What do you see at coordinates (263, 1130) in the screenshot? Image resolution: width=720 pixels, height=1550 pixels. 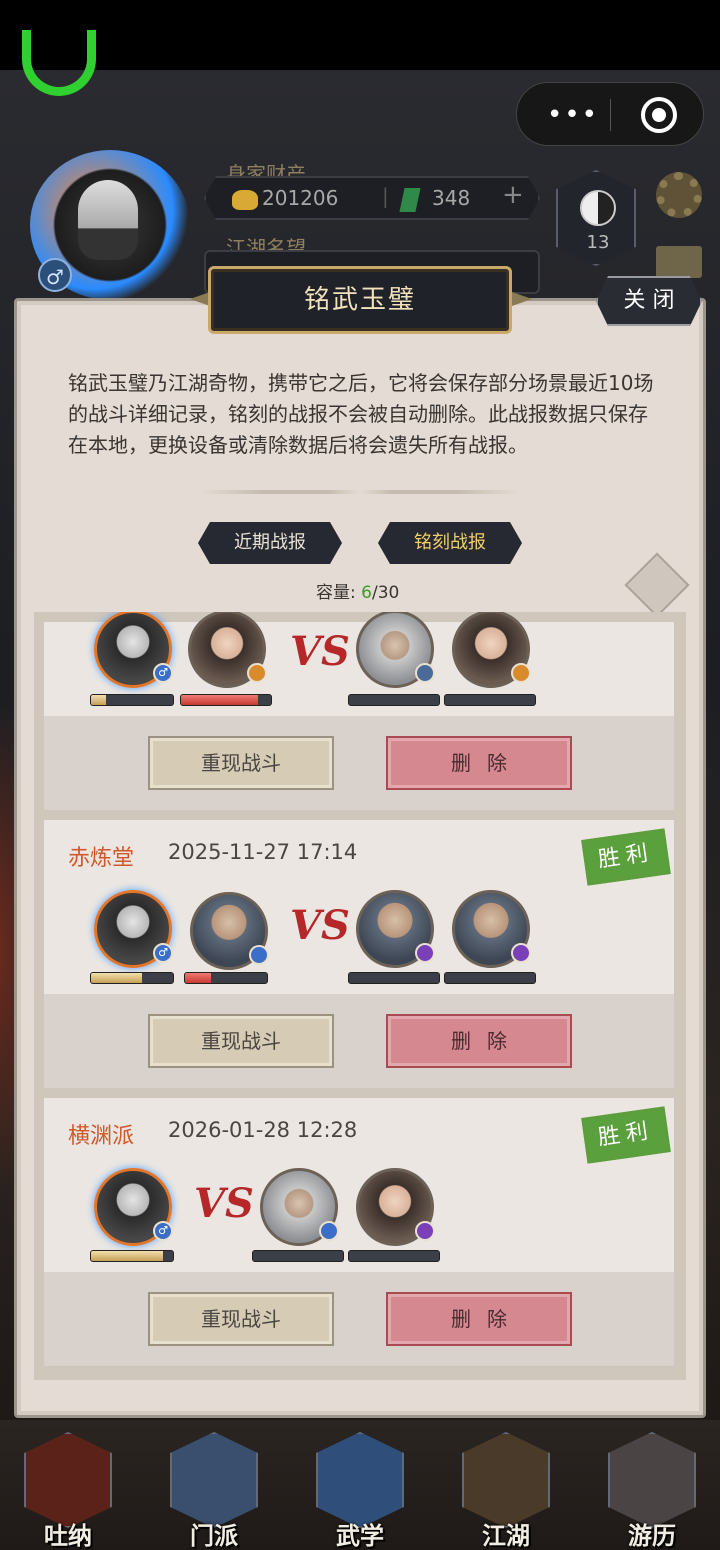 I see `record-time: 2026-01-28 12:28` at bounding box center [263, 1130].